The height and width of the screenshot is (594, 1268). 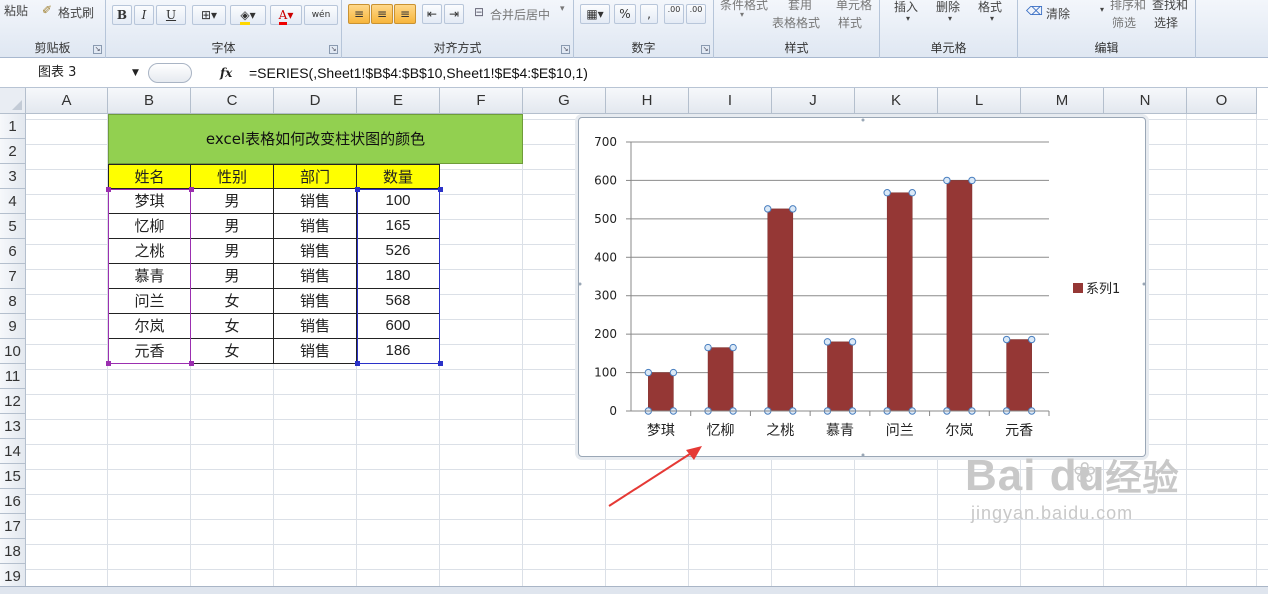 I want to click on bar-慕青, so click(x=840, y=376).